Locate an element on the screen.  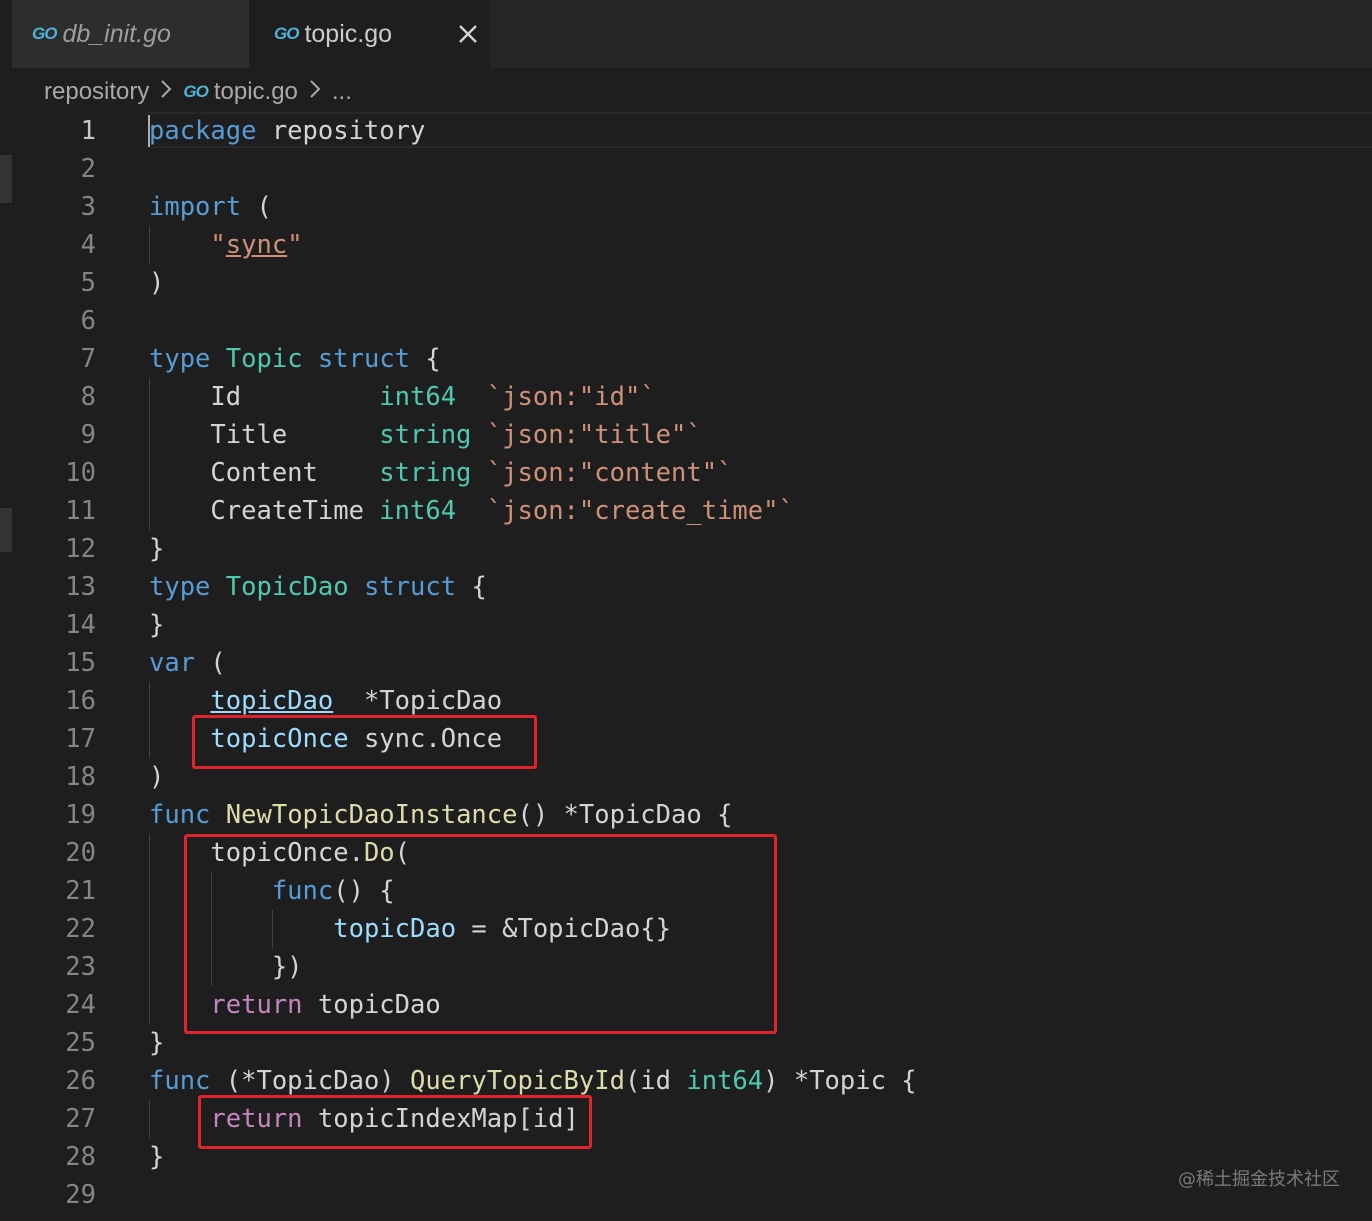
code-text: Id int64 `json:"id"` is located at coordinates (402, 397).